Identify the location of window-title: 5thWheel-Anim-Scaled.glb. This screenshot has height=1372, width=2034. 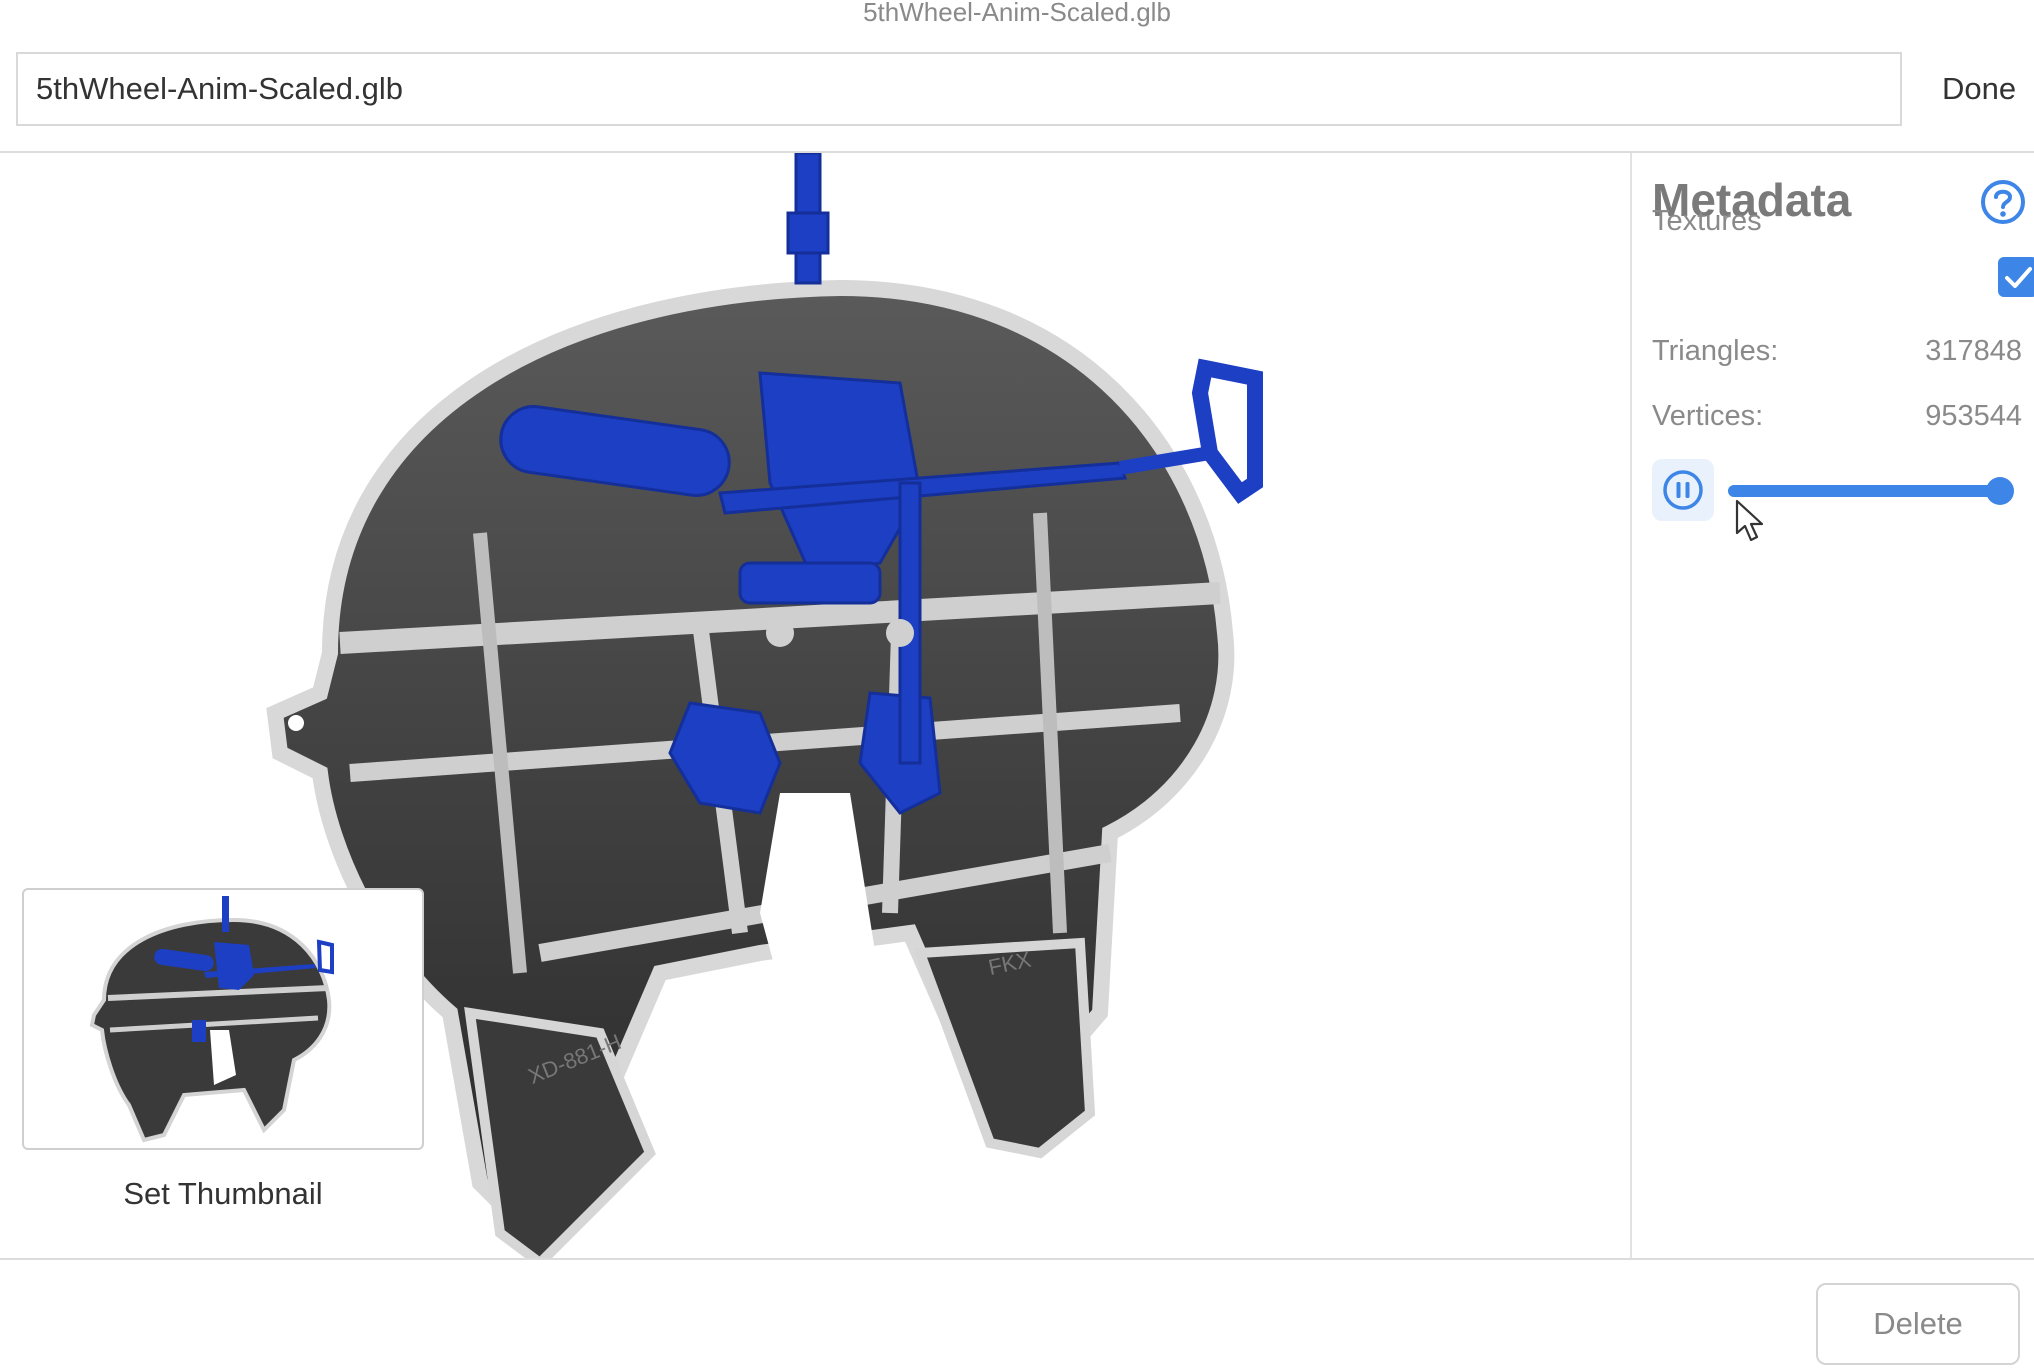
(1017, 13).